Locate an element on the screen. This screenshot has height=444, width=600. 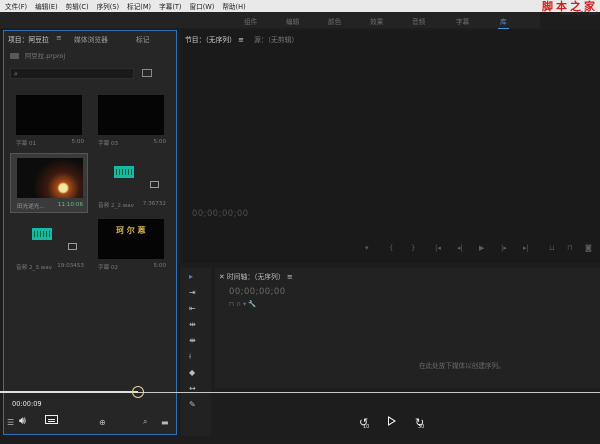
project-file: 阿豆拉.prproj is located at coordinates (37, 55).